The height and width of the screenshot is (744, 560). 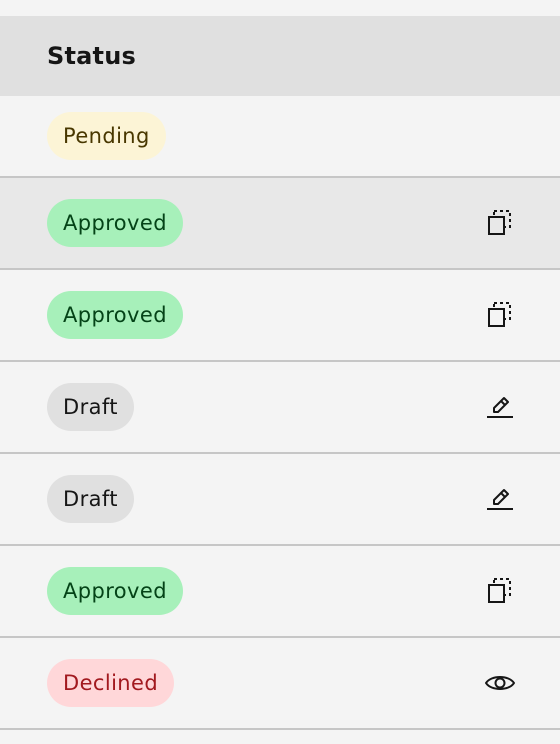 What do you see at coordinates (111, 683) in the screenshot?
I see `status-tag: Declined` at bounding box center [111, 683].